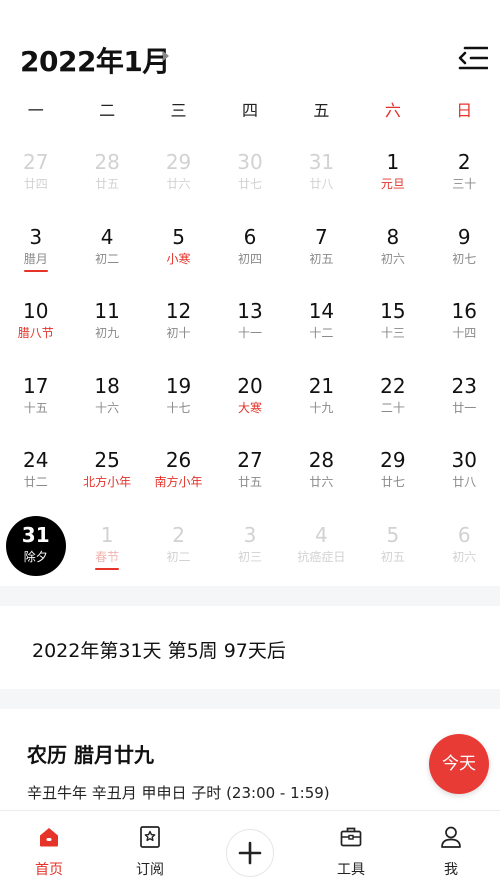 This screenshot has width=500, height=884. What do you see at coordinates (249, 550) in the screenshot?
I see `calendar-day: 3 初三` at bounding box center [249, 550].